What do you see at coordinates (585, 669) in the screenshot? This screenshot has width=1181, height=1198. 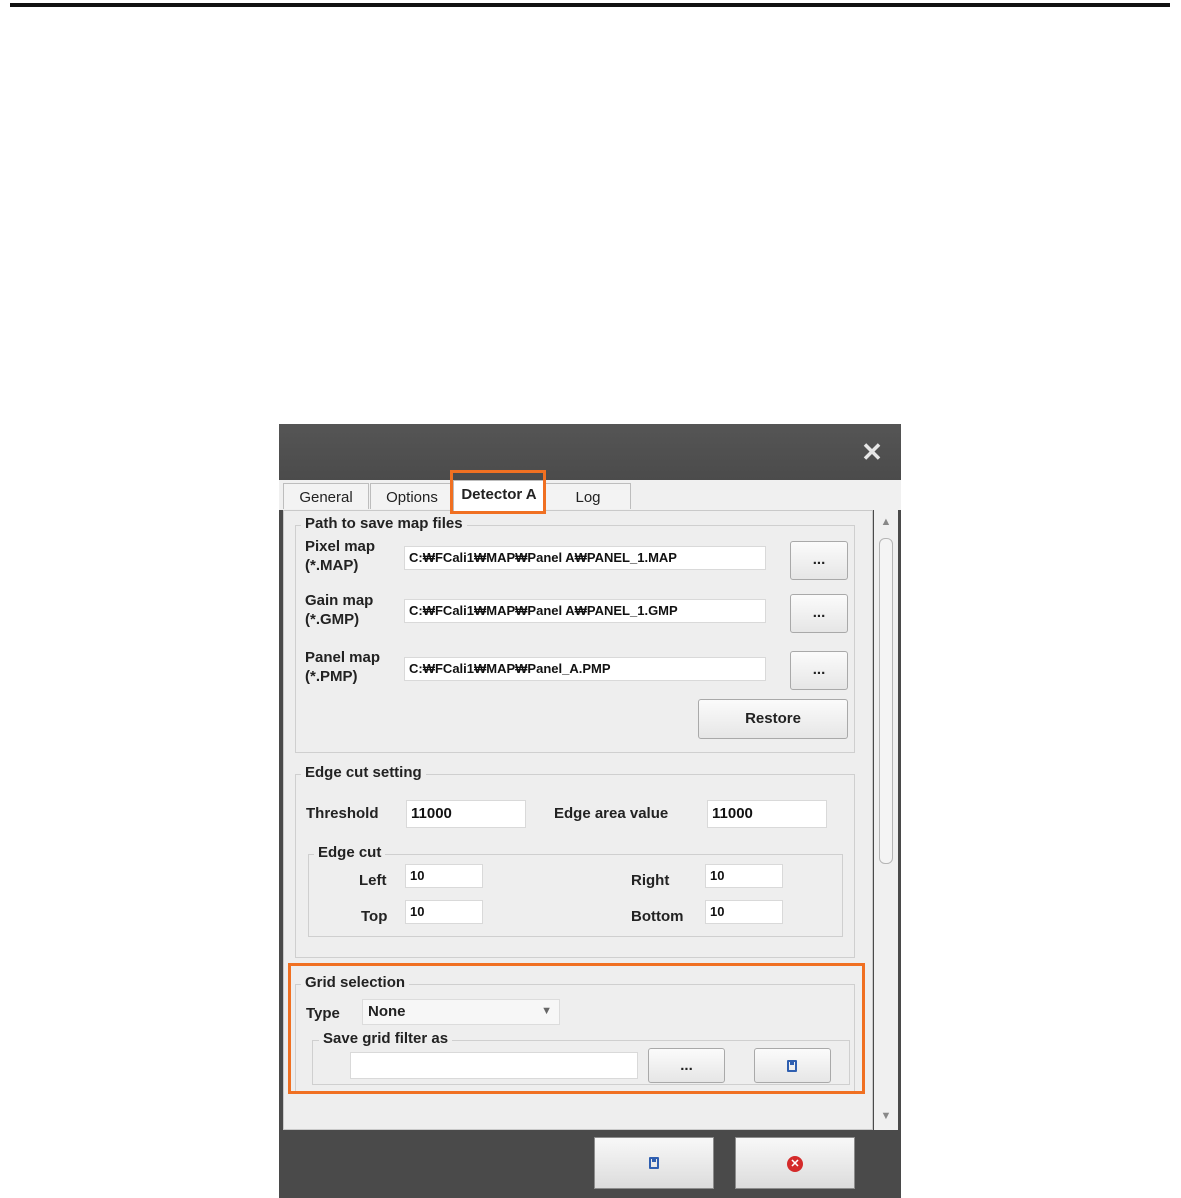 I see `panel-map-path-input: C:₩FCali1₩MAP₩Panel_A.PMP` at bounding box center [585, 669].